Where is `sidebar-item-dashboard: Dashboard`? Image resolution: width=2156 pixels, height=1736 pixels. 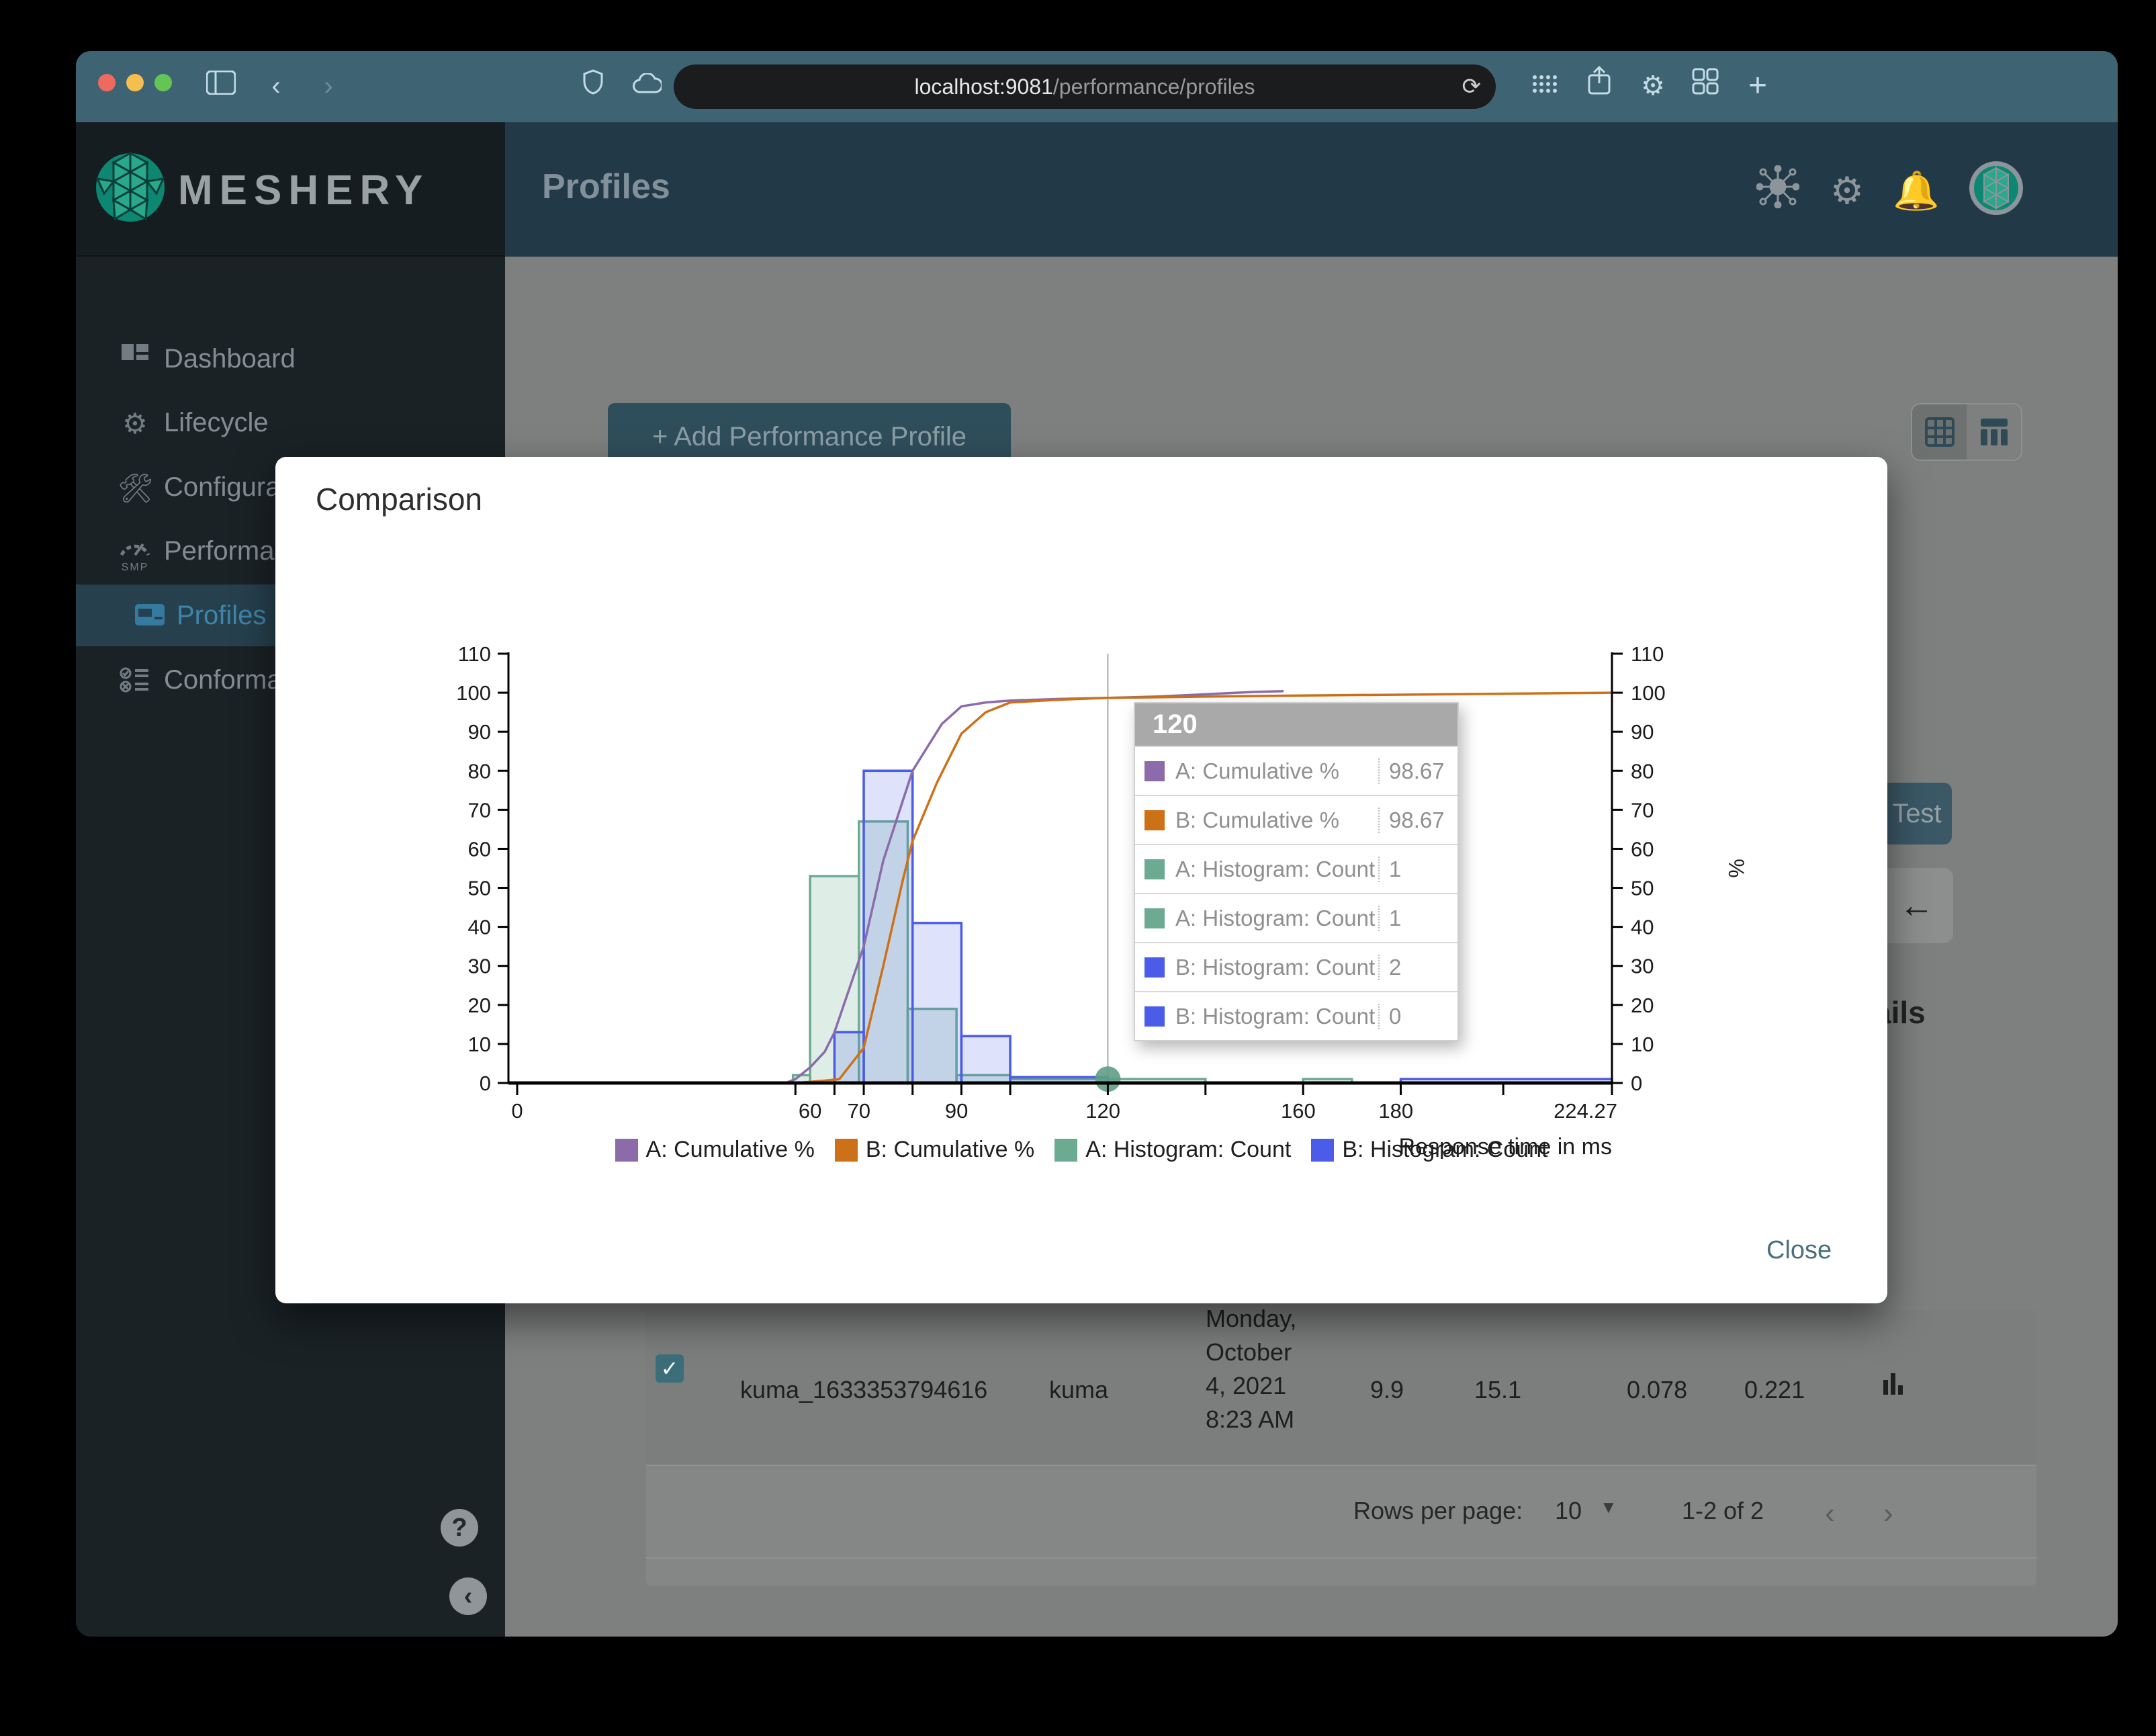
sidebar-item-dashboard: Dashboard is located at coordinates (290, 359).